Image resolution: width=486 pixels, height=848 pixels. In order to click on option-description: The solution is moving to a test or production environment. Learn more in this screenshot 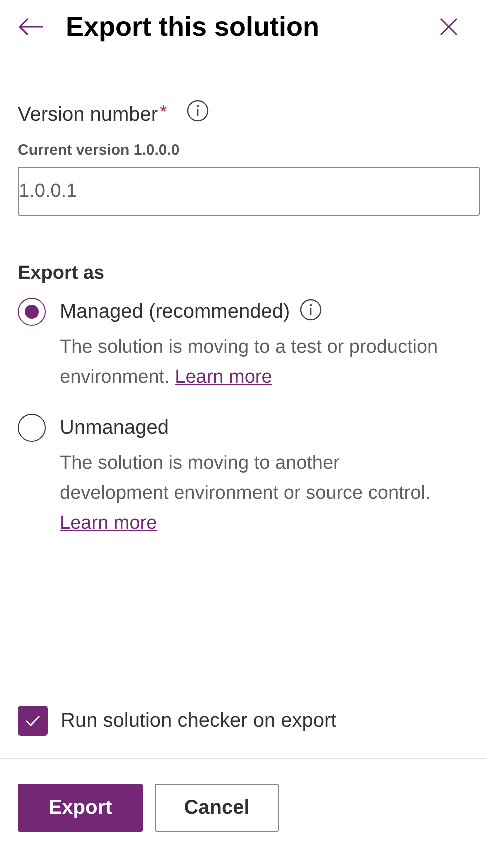, I will do `click(250, 363)`.